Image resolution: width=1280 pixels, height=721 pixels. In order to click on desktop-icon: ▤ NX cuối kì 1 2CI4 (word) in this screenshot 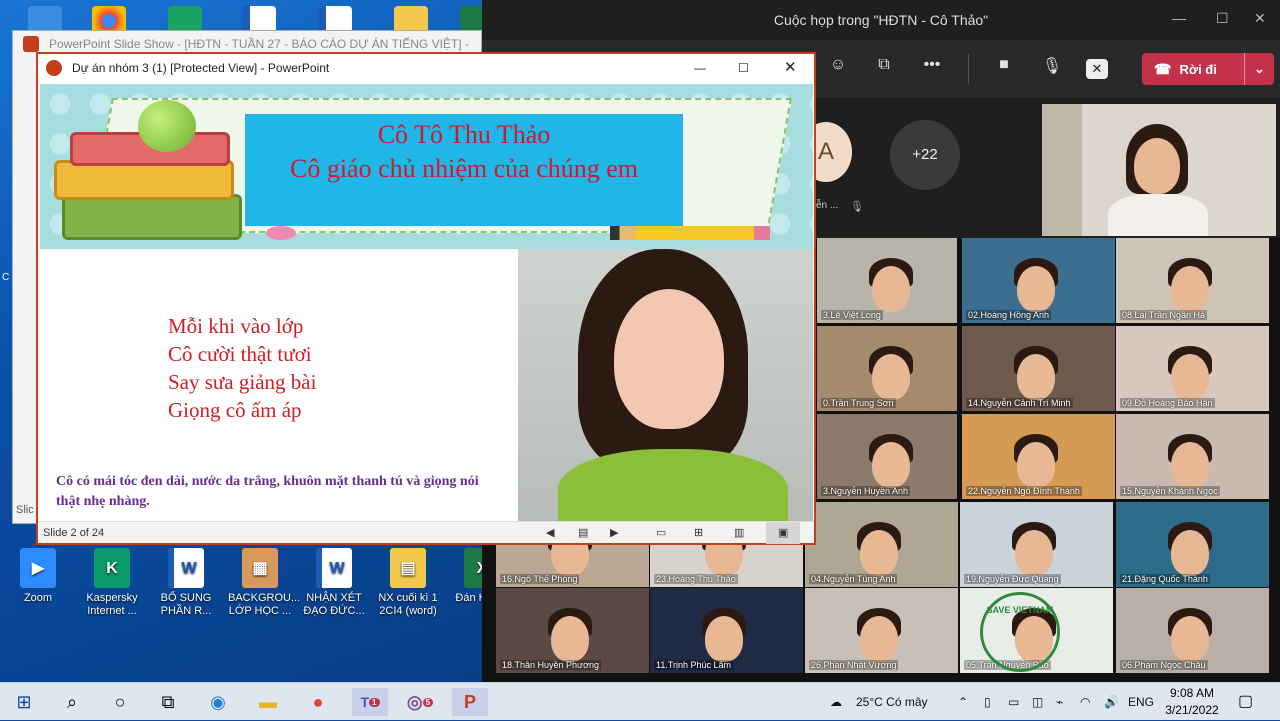, I will do `click(408, 583)`.